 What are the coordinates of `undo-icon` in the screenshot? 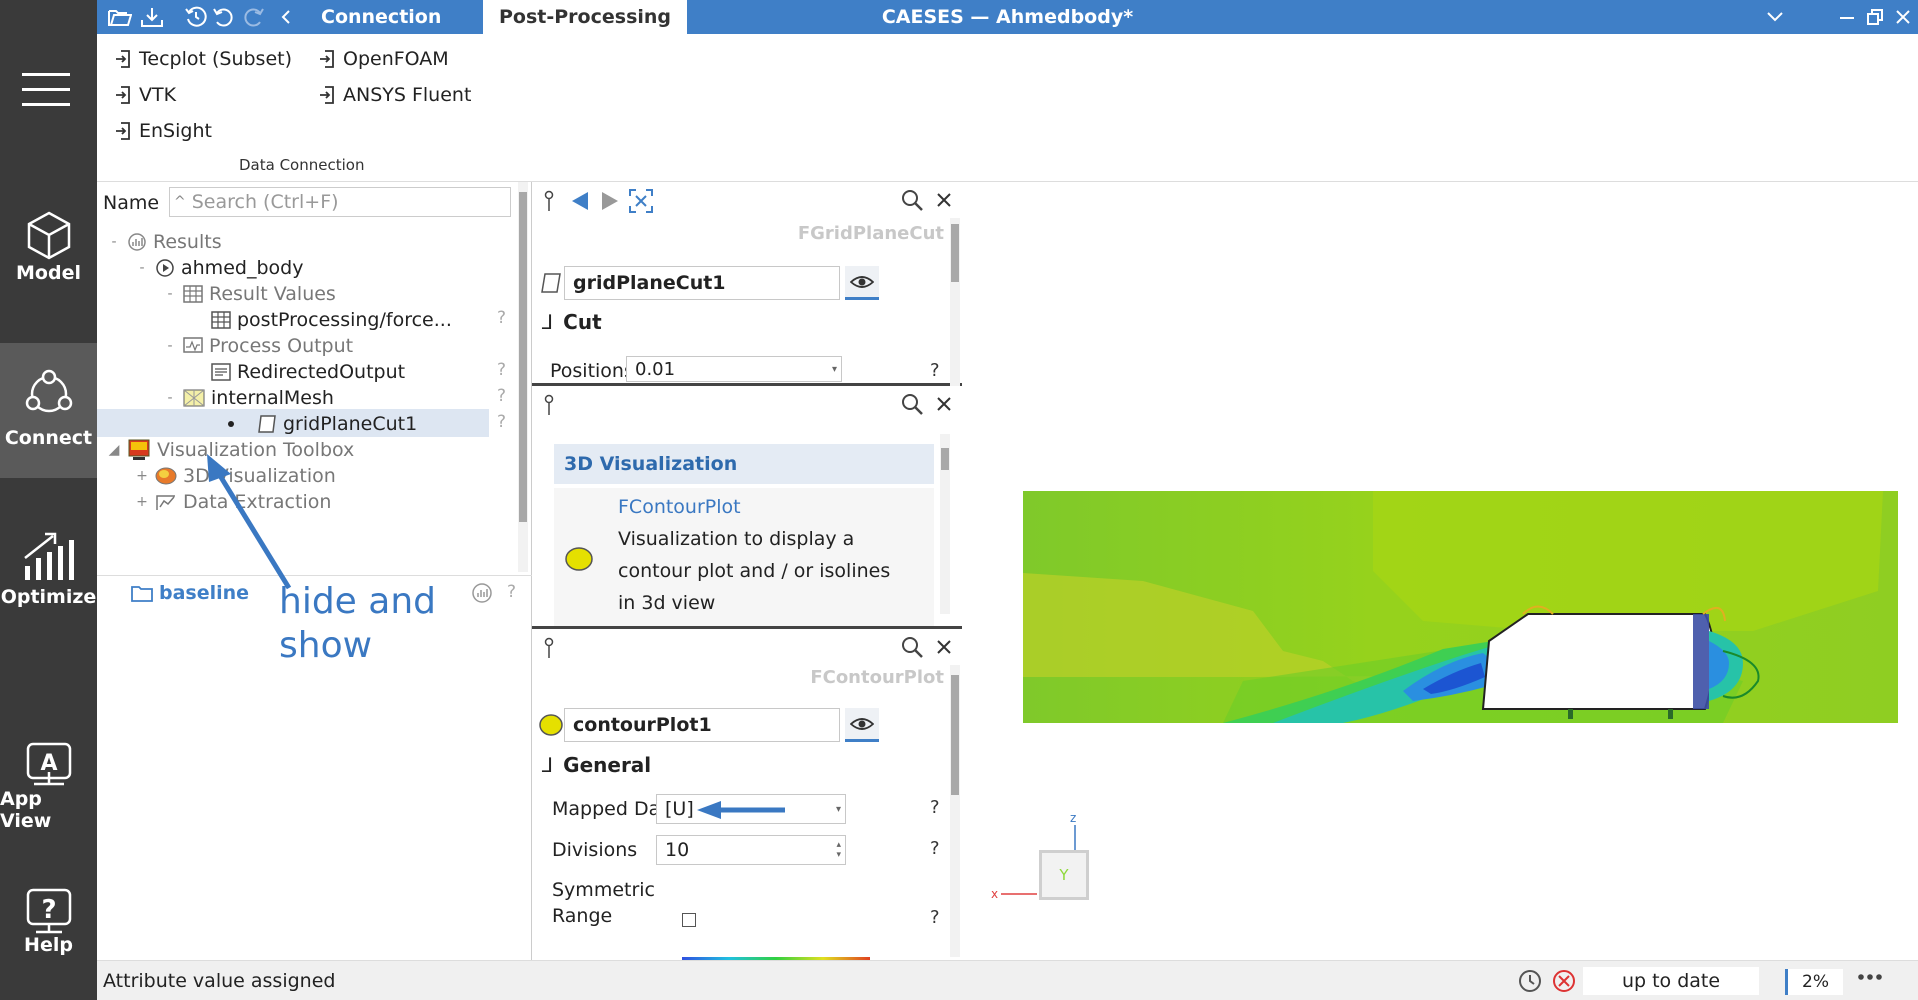 It's located at (224, 17).